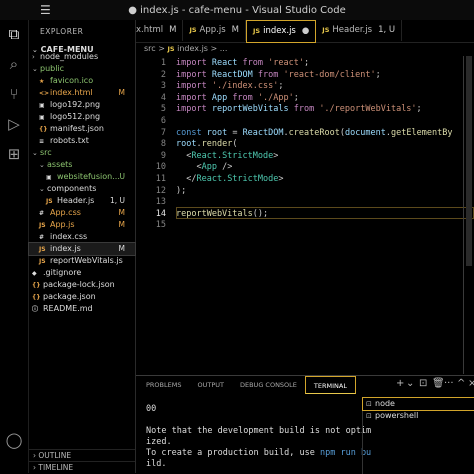  What do you see at coordinates (42, 141) in the screenshot?
I see `file-type-icon: ≡` at bounding box center [42, 141].